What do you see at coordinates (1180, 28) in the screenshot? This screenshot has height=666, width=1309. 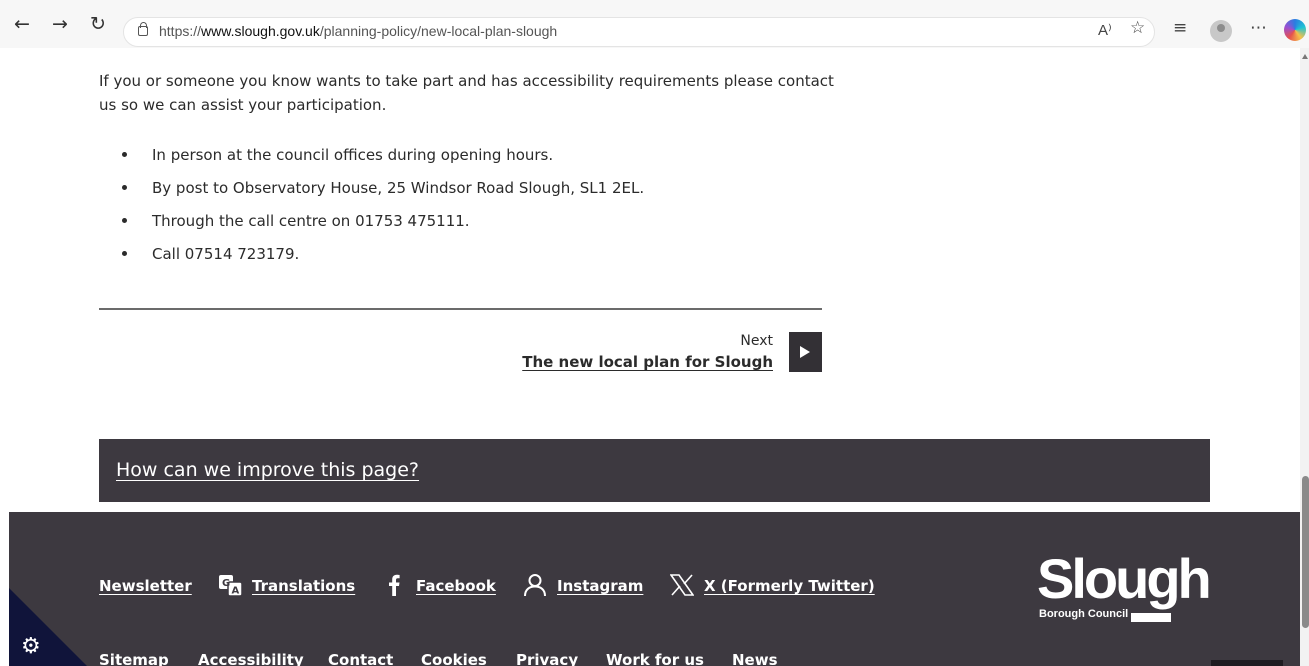 I see `favorites-list-icon: ≡` at bounding box center [1180, 28].